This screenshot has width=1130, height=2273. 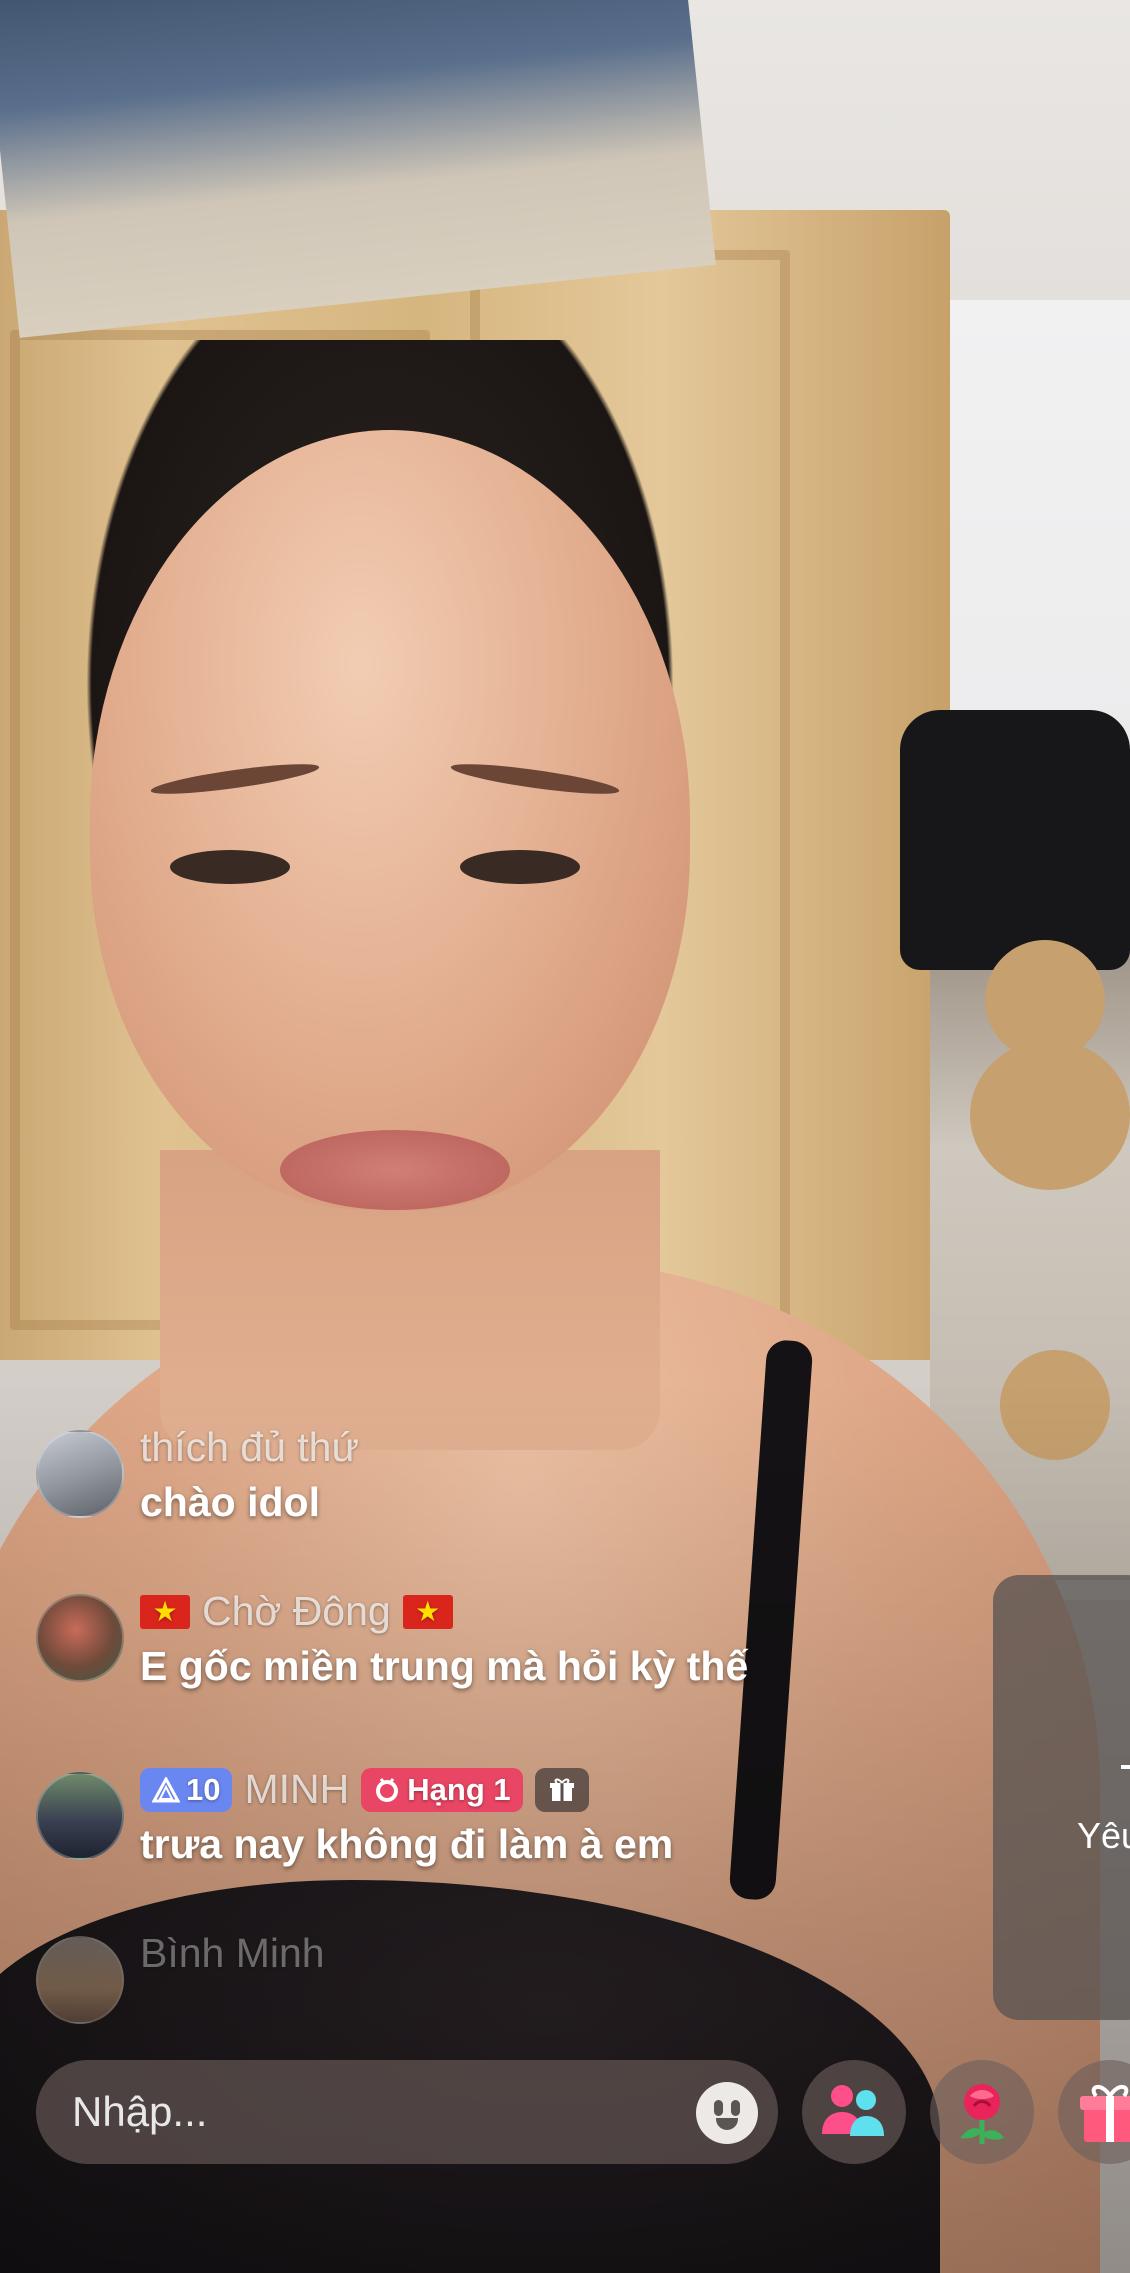 I want to click on gift-button, so click(x=1094, y=2112).